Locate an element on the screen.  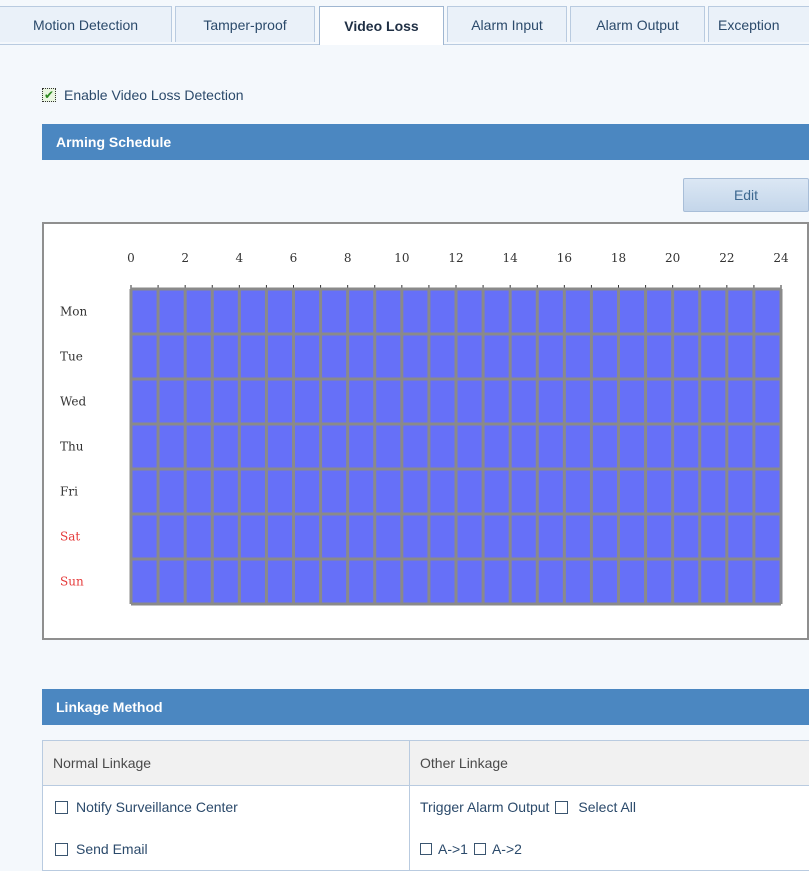
tab-tamper-proof: Tamper-proof is located at coordinates (245, 24).